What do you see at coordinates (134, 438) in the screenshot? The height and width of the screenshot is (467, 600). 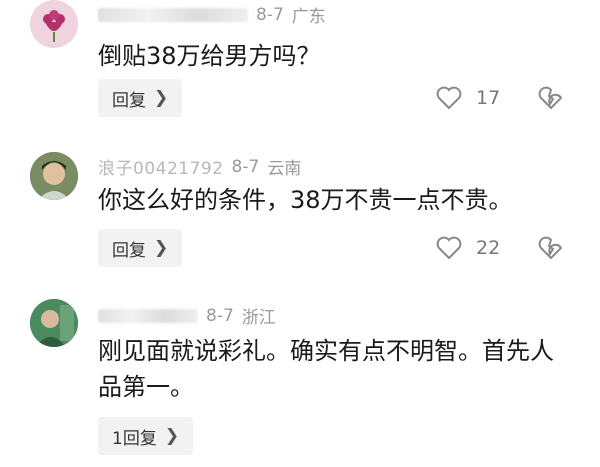 I see `reply-label: 1回复` at bounding box center [134, 438].